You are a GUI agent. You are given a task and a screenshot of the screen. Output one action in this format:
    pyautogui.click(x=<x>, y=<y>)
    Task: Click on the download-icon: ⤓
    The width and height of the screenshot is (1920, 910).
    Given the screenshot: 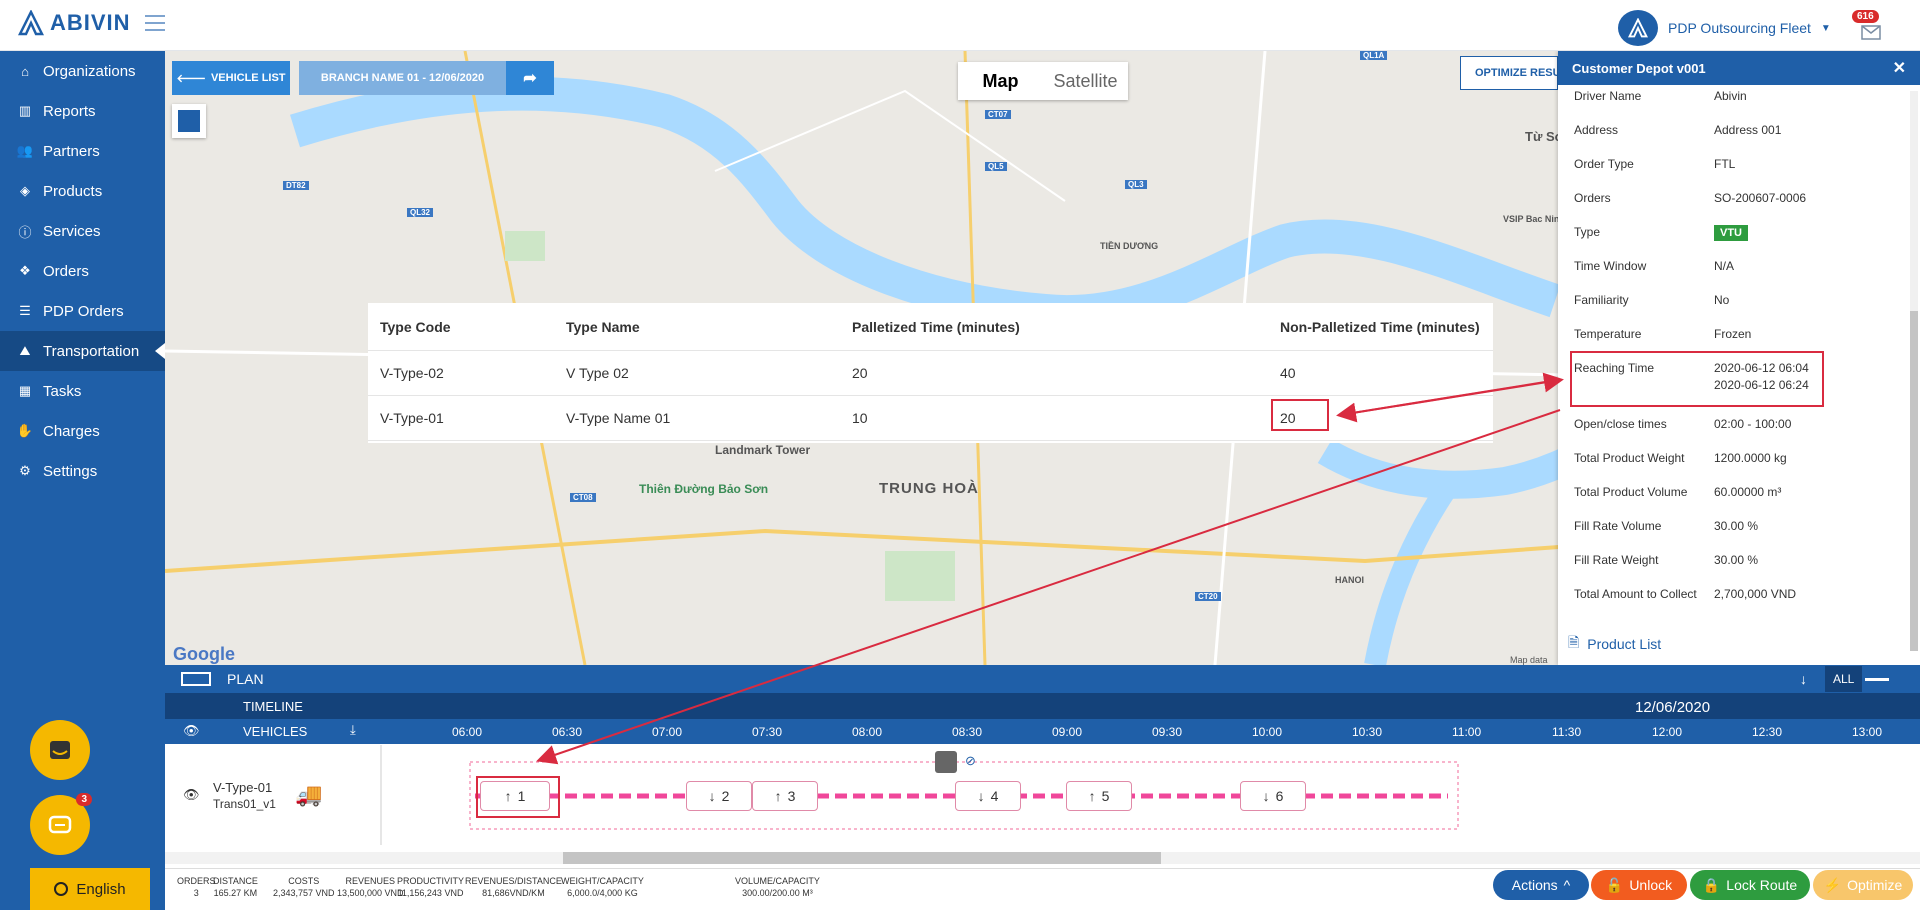 What is the action you would take?
    pyautogui.click(x=353, y=730)
    